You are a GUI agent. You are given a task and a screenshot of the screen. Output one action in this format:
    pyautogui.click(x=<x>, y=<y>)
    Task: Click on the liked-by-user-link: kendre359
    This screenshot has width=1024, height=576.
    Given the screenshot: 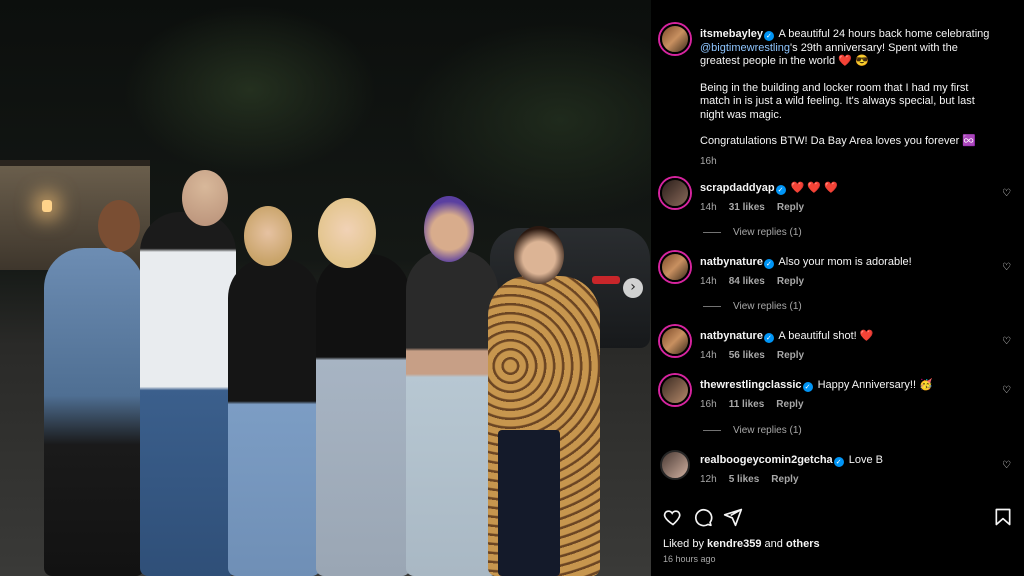 What is the action you would take?
    pyautogui.click(x=734, y=544)
    